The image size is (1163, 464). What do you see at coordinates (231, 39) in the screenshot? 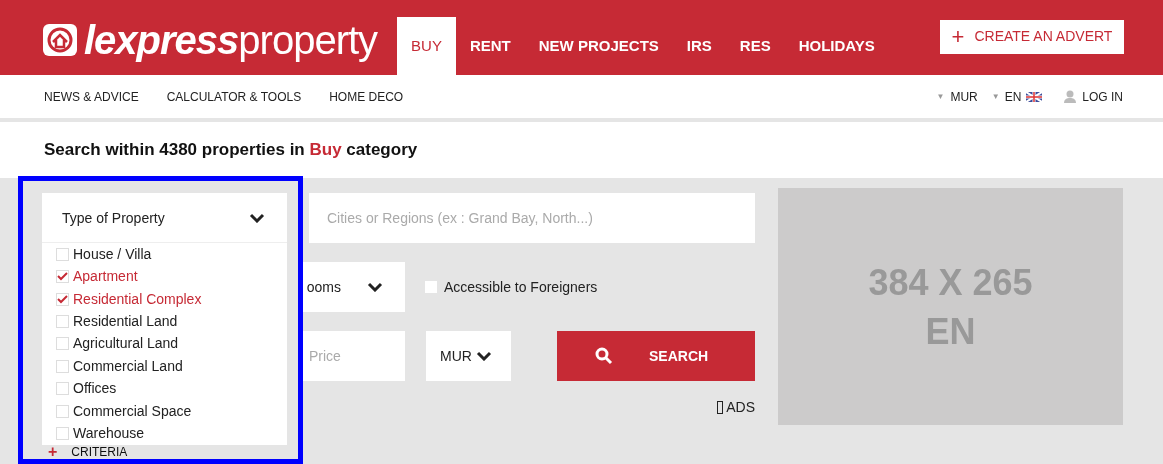
I see `logo-text: lexpressproperty` at bounding box center [231, 39].